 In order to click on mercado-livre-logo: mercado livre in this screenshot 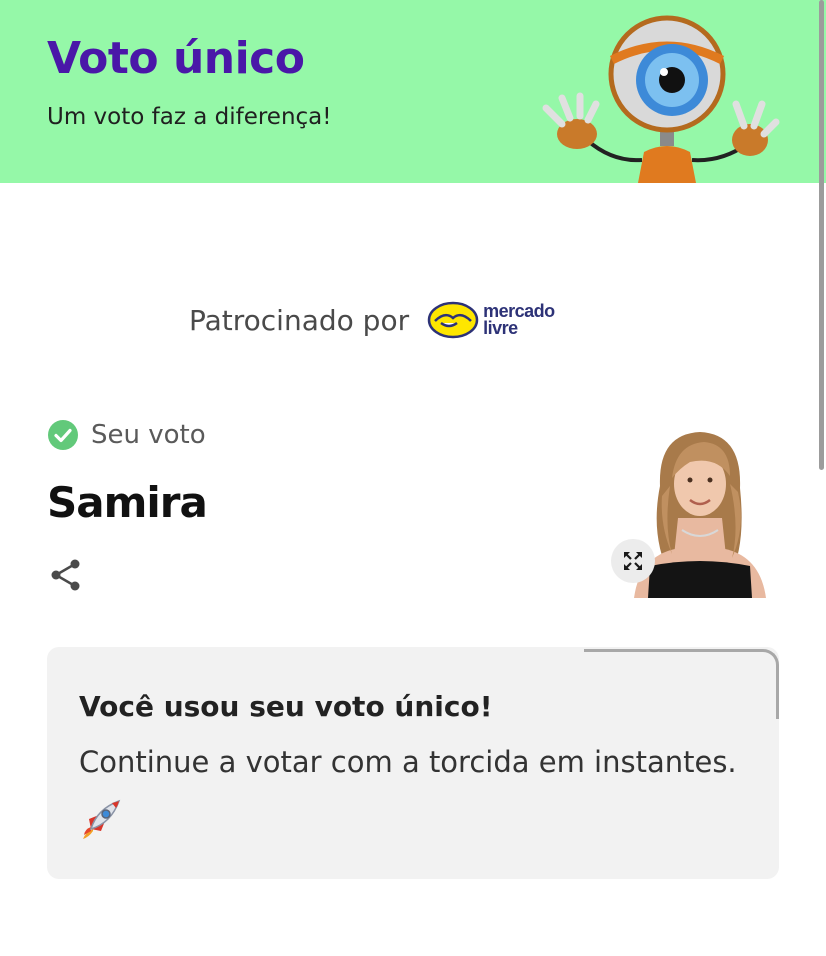, I will do `click(491, 320)`.